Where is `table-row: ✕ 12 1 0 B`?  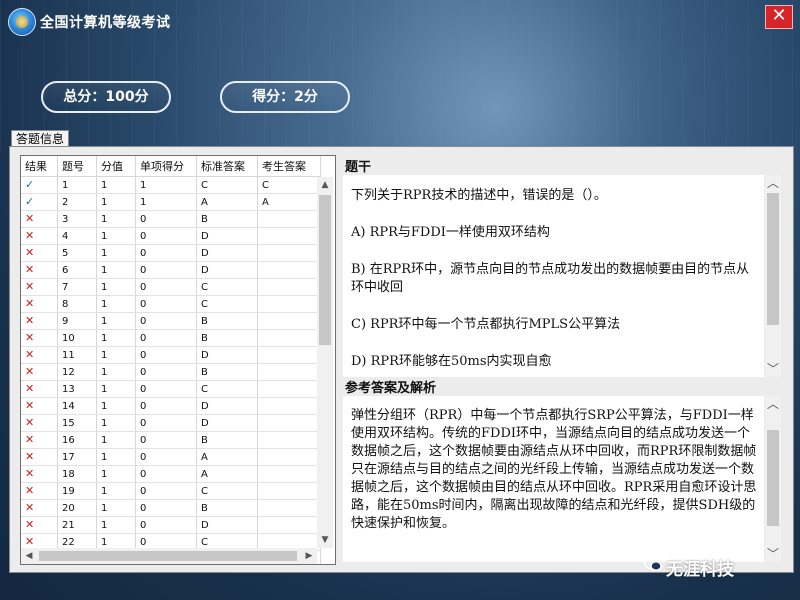
table-row: ✕ 12 1 0 B is located at coordinates (171, 372).